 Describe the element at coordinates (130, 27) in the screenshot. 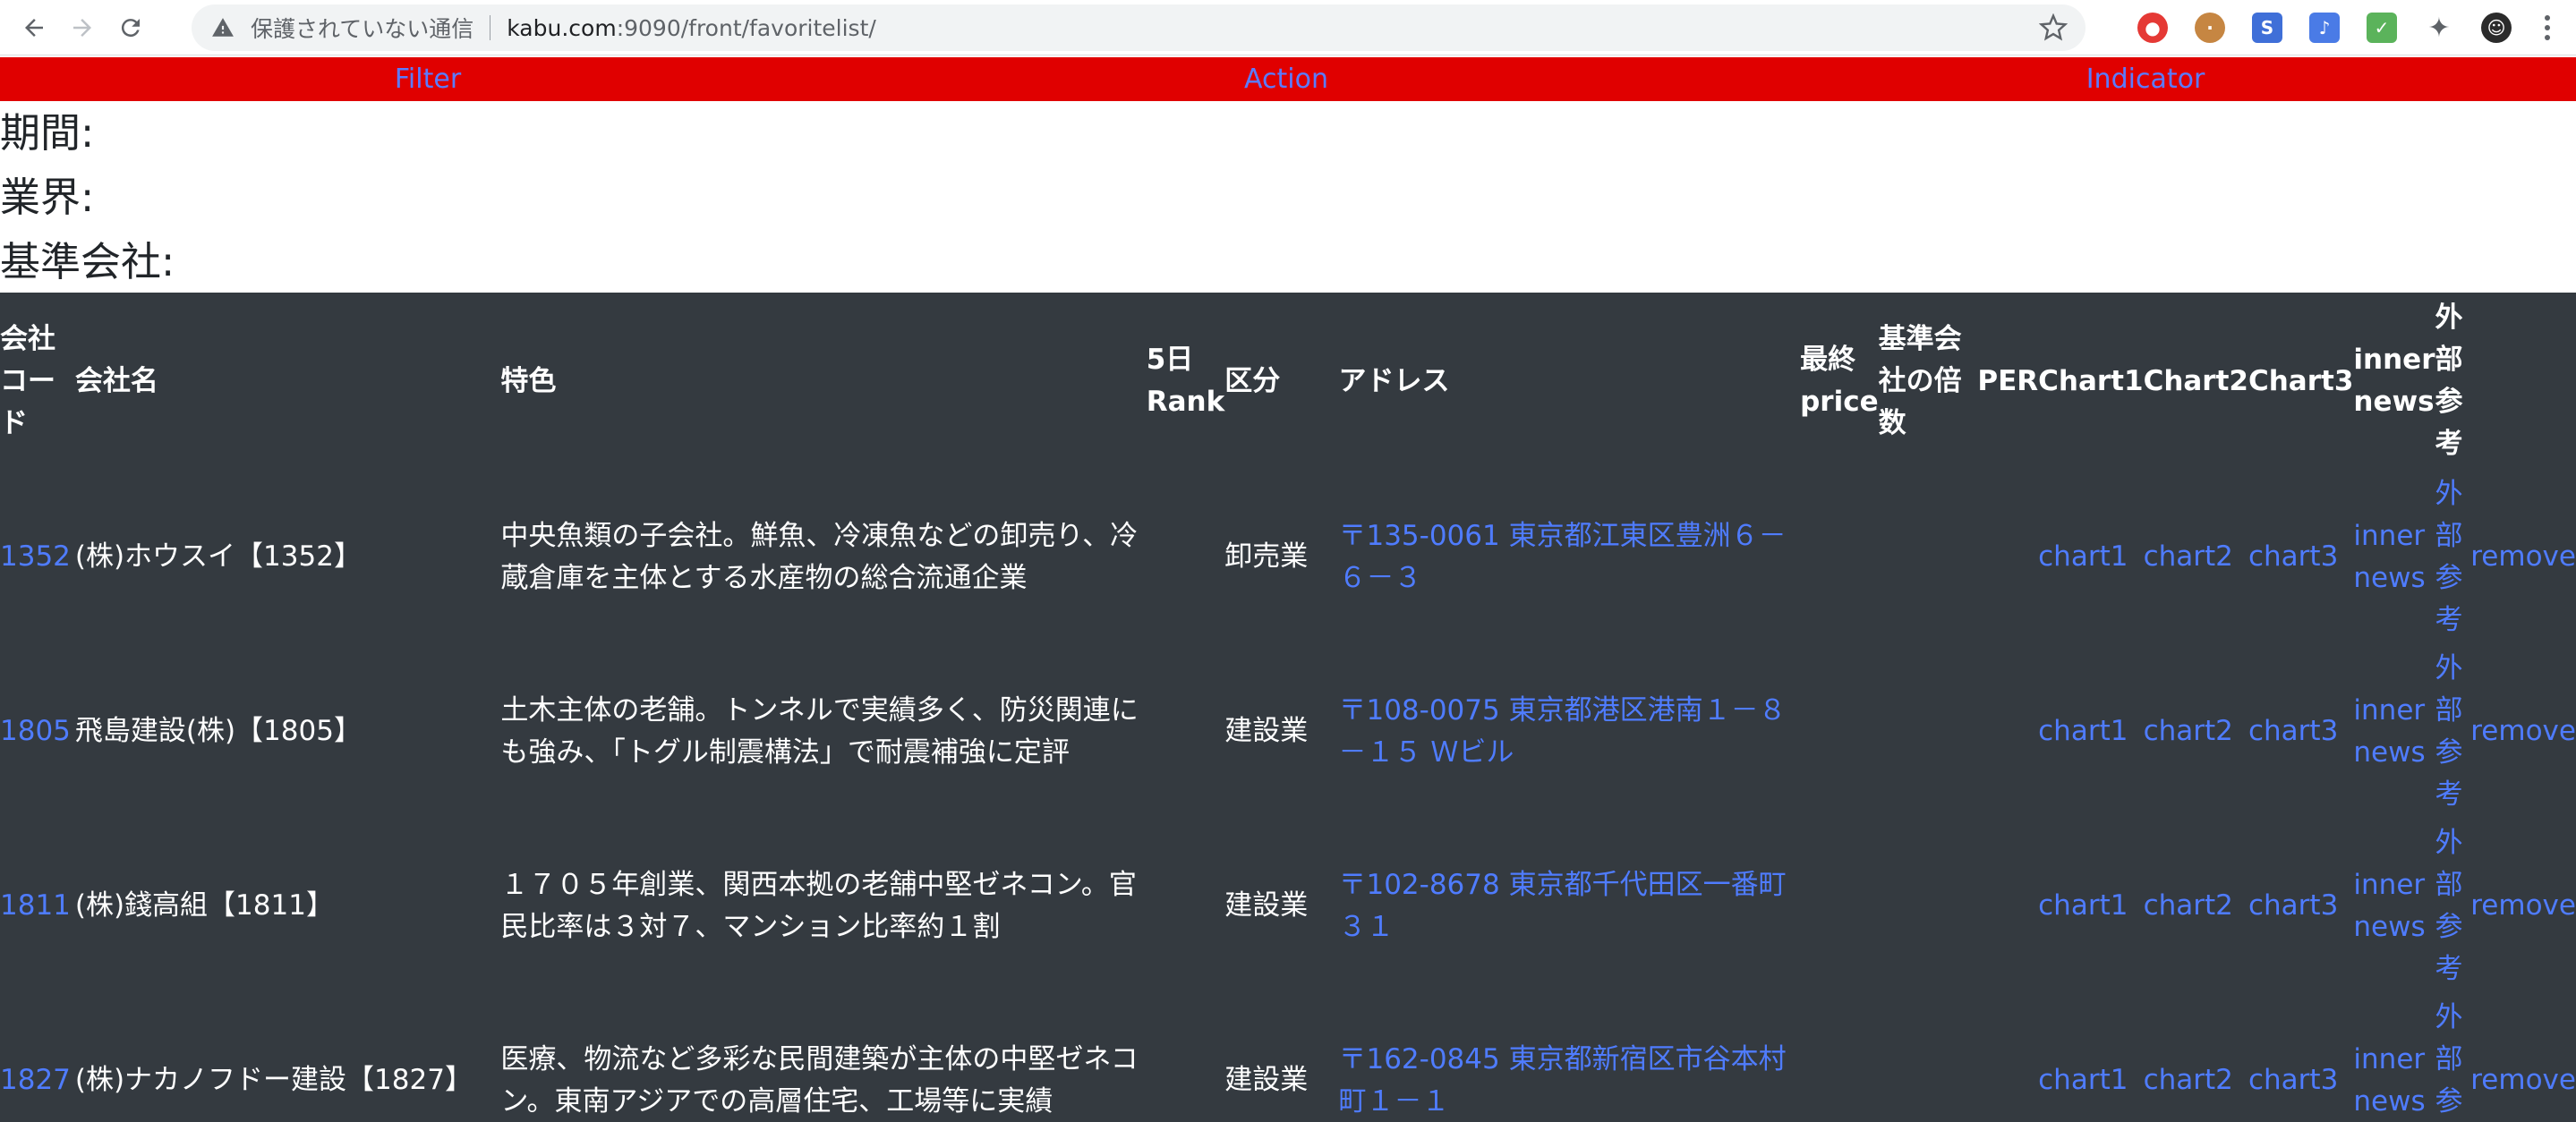

I see `reload-button` at that location.